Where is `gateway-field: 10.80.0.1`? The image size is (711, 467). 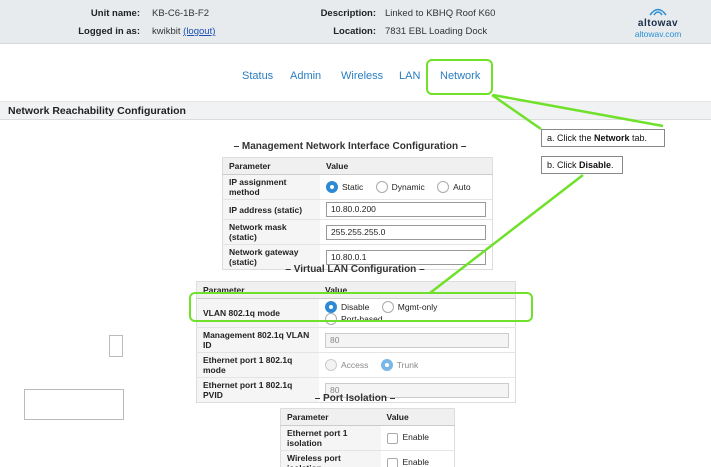
gateway-field: 10.80.0.1 is located at coordinates (406, 257).